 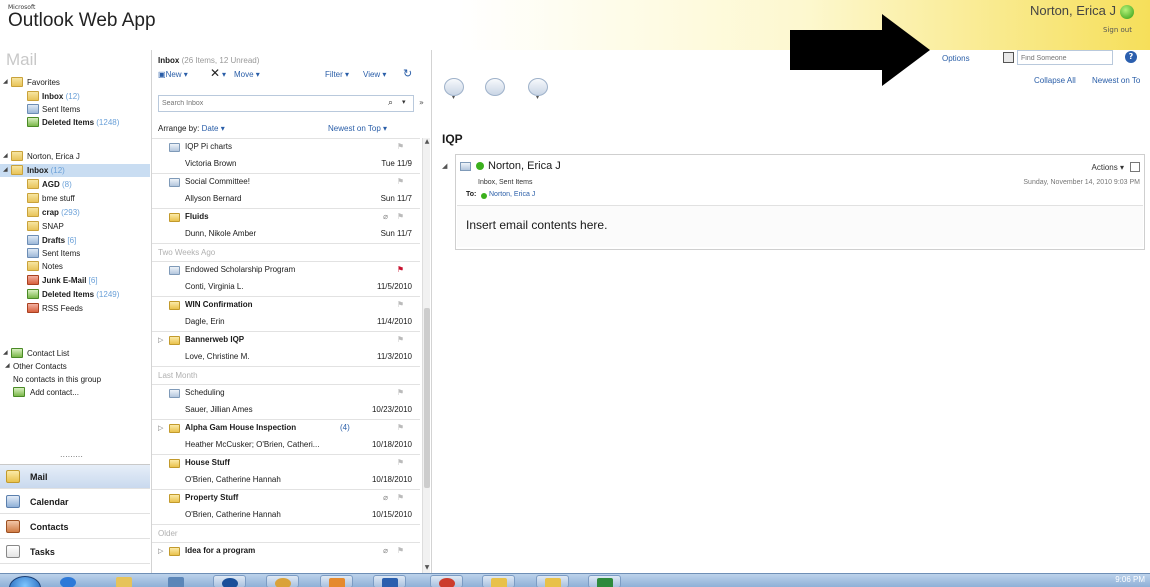 I want to click on nav-contacts-button: Contacts, so click(x=75, y=527).